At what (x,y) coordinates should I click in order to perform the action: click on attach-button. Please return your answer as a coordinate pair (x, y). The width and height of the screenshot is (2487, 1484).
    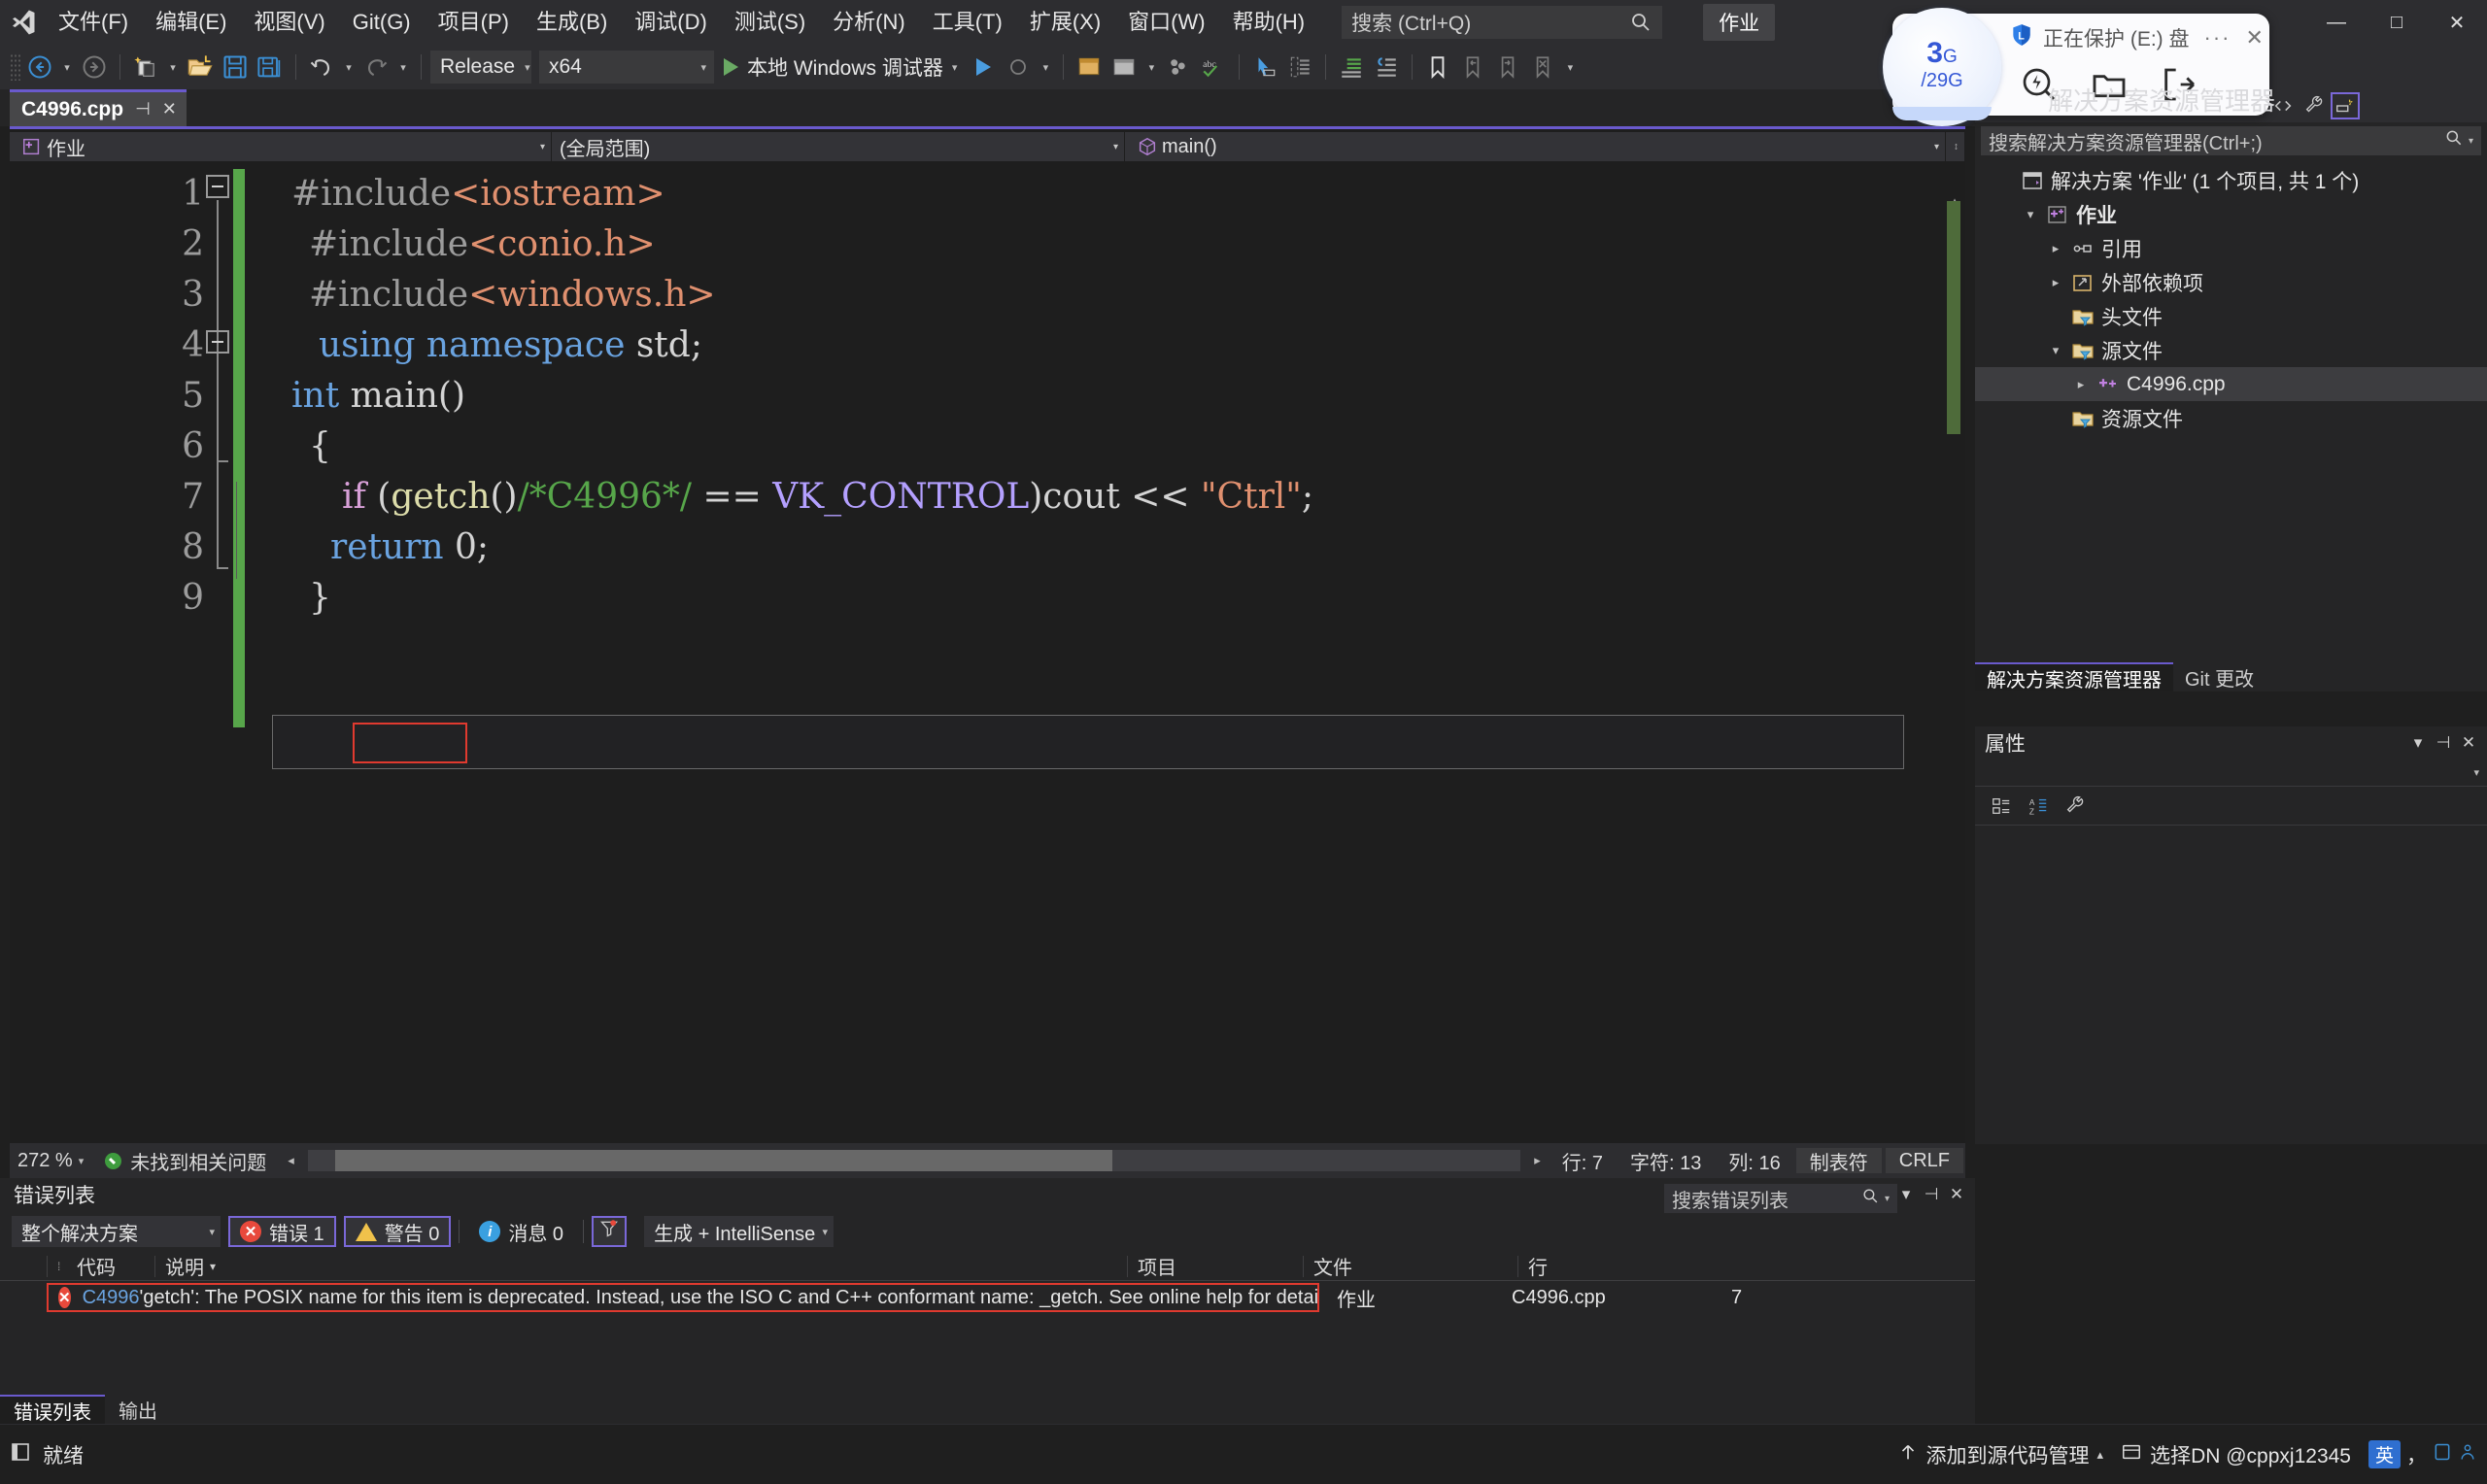
    Looking at the image, I should click on (983, 68).